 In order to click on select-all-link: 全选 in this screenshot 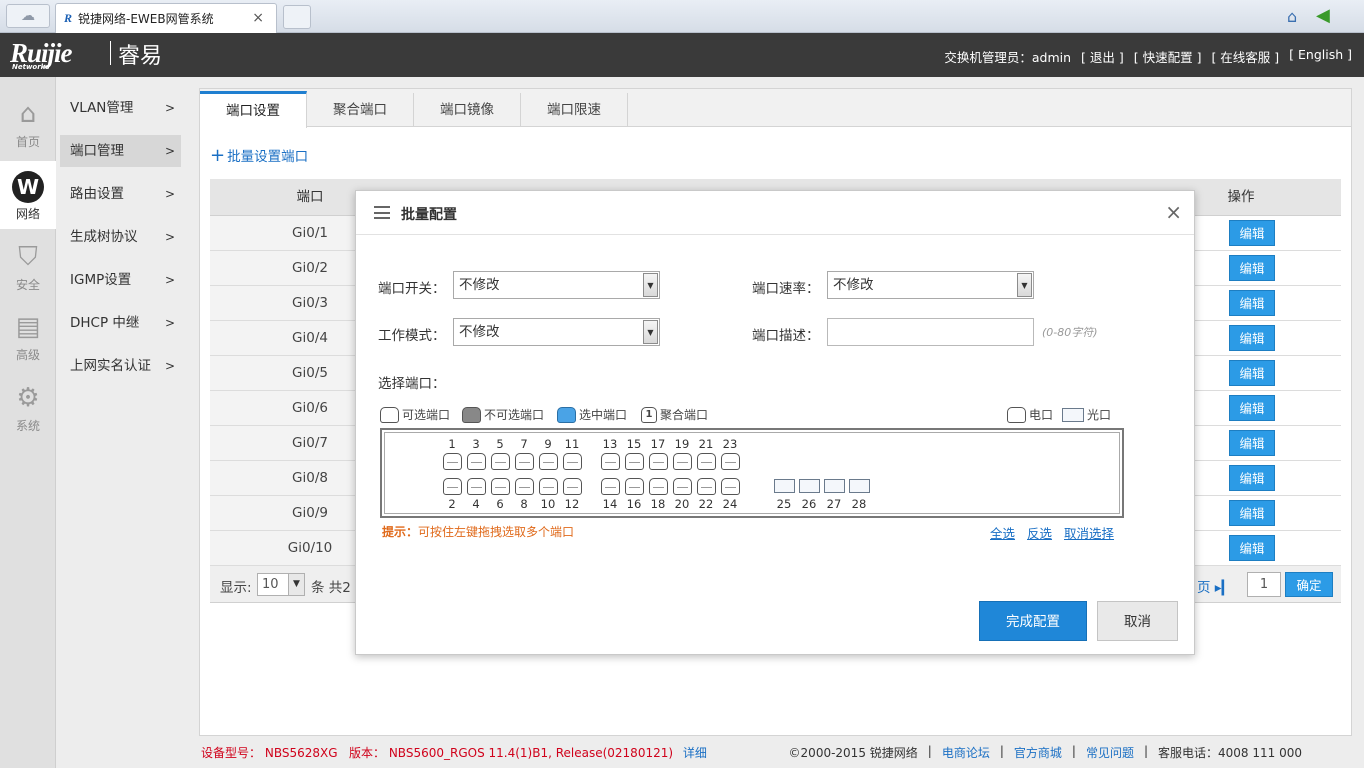, I will do `click(1002, 532)`.